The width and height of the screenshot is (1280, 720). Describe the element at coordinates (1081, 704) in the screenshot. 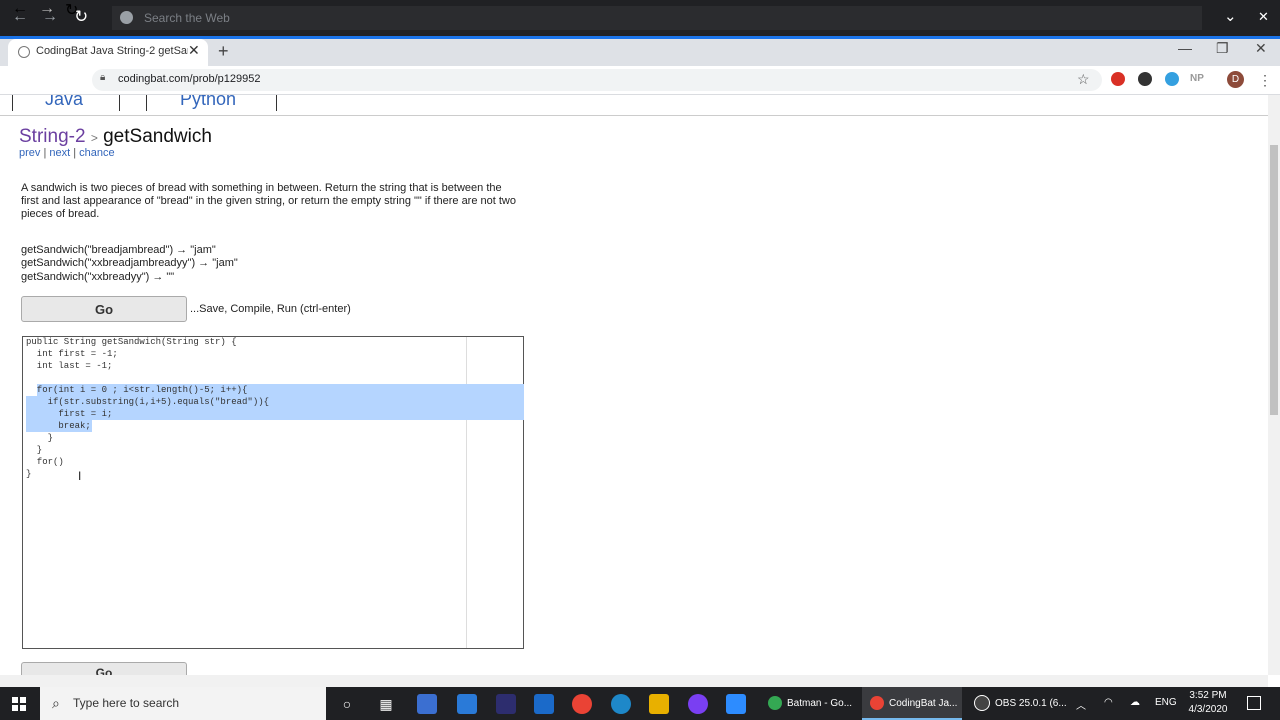

I see `tray-chevron-icon: ︿` at that location.